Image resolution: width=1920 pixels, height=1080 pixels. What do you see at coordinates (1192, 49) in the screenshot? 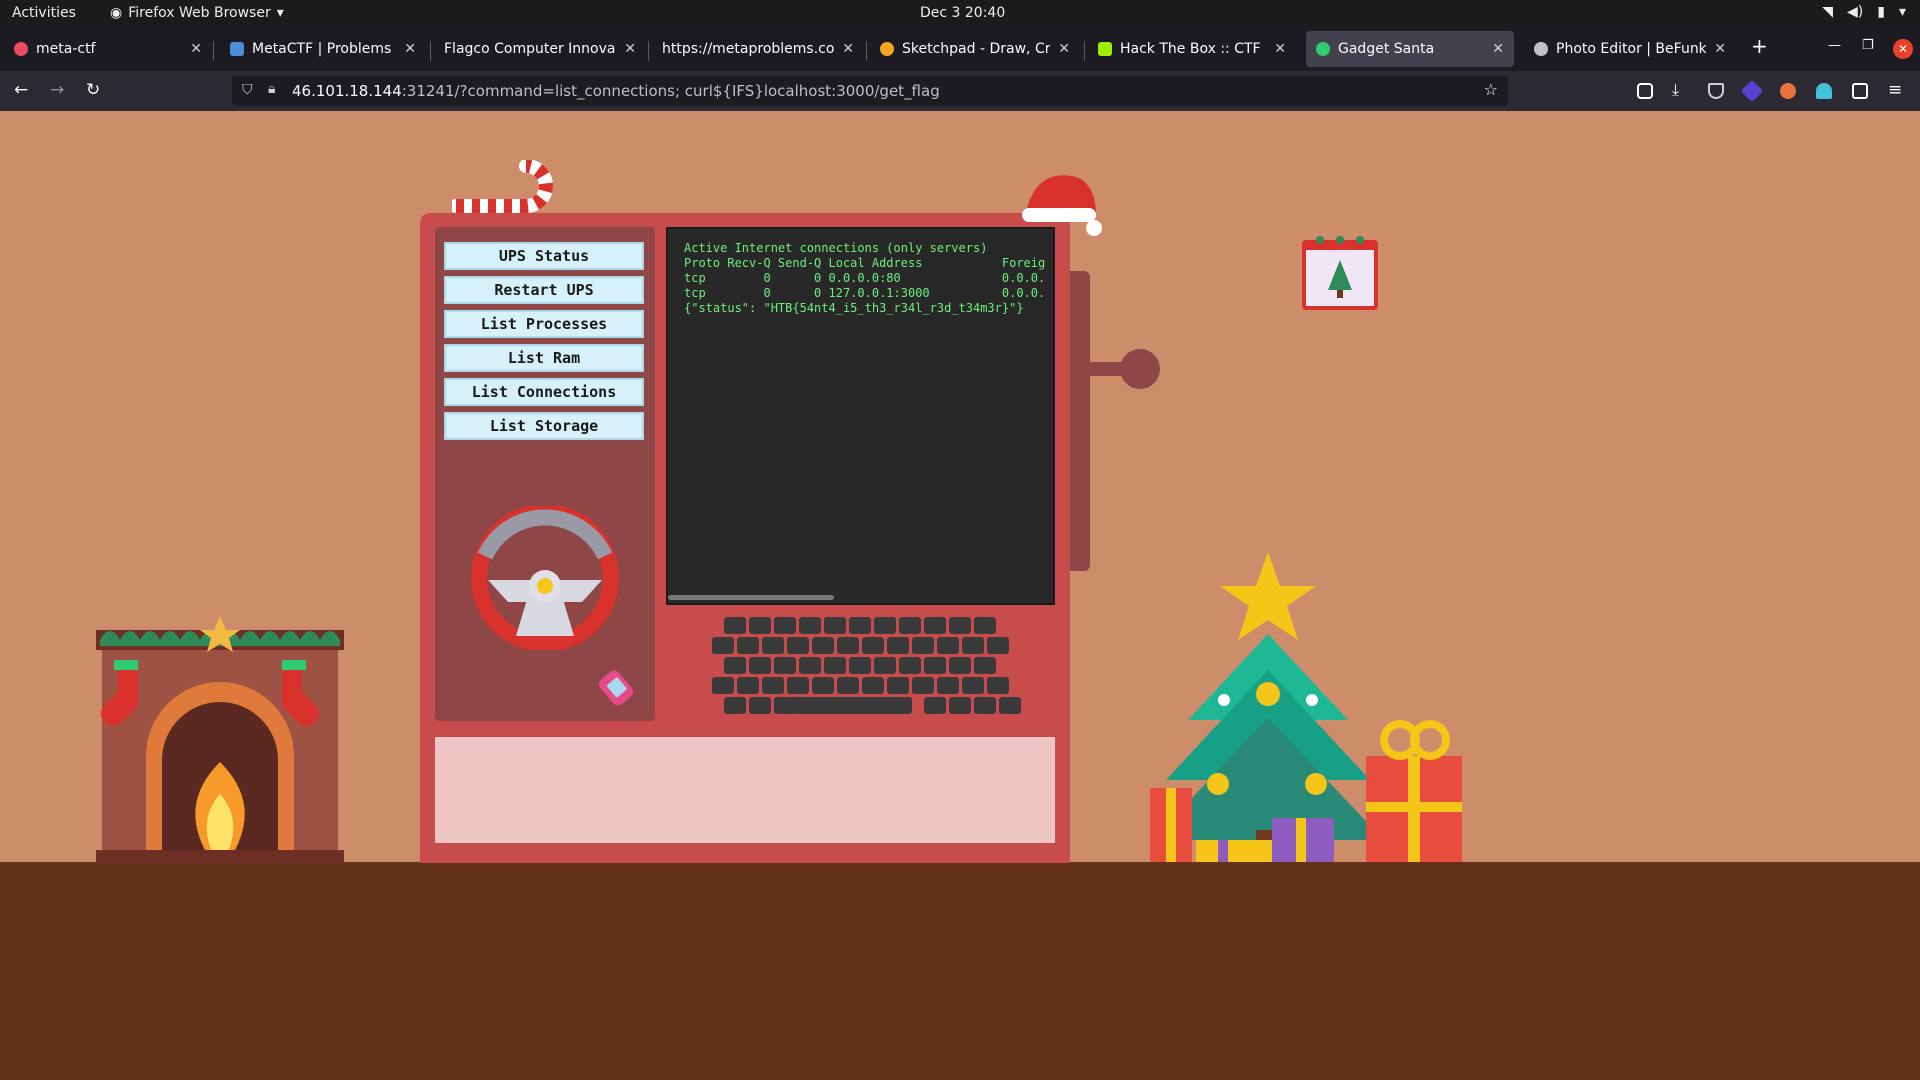
I see `tab-hack-the-box: Hack The Box :: CTF ✕` at bounding box center [1192, 49].